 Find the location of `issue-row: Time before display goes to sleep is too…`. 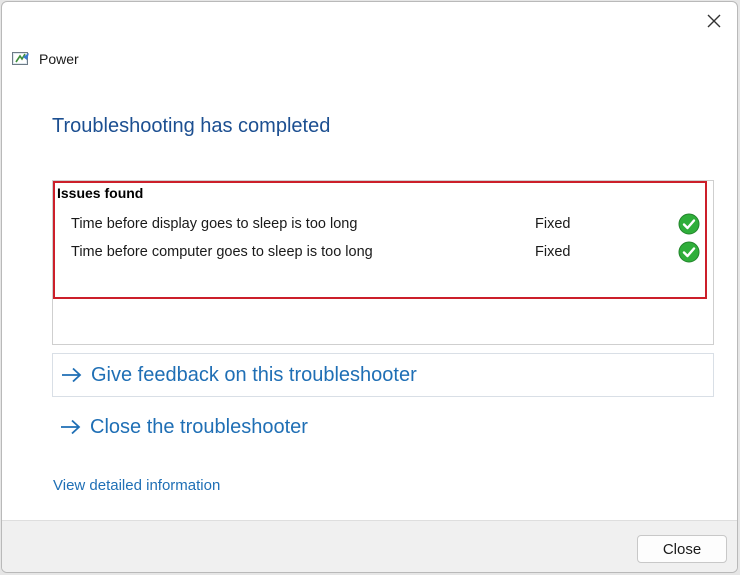

issue-row: Time before display goes to sleep is too… is located at coordinates (369, 225).